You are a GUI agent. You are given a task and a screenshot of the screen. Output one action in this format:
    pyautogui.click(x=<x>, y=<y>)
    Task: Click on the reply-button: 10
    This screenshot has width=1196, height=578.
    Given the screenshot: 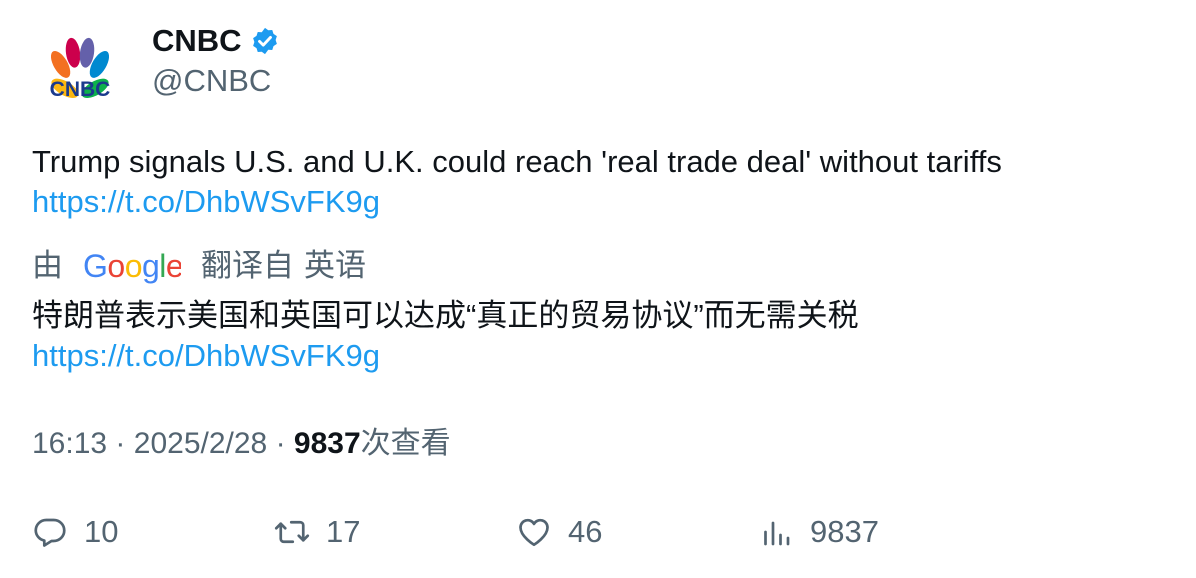 What is the action you would take?
    pyautogui.click(x=75, y=532)
    